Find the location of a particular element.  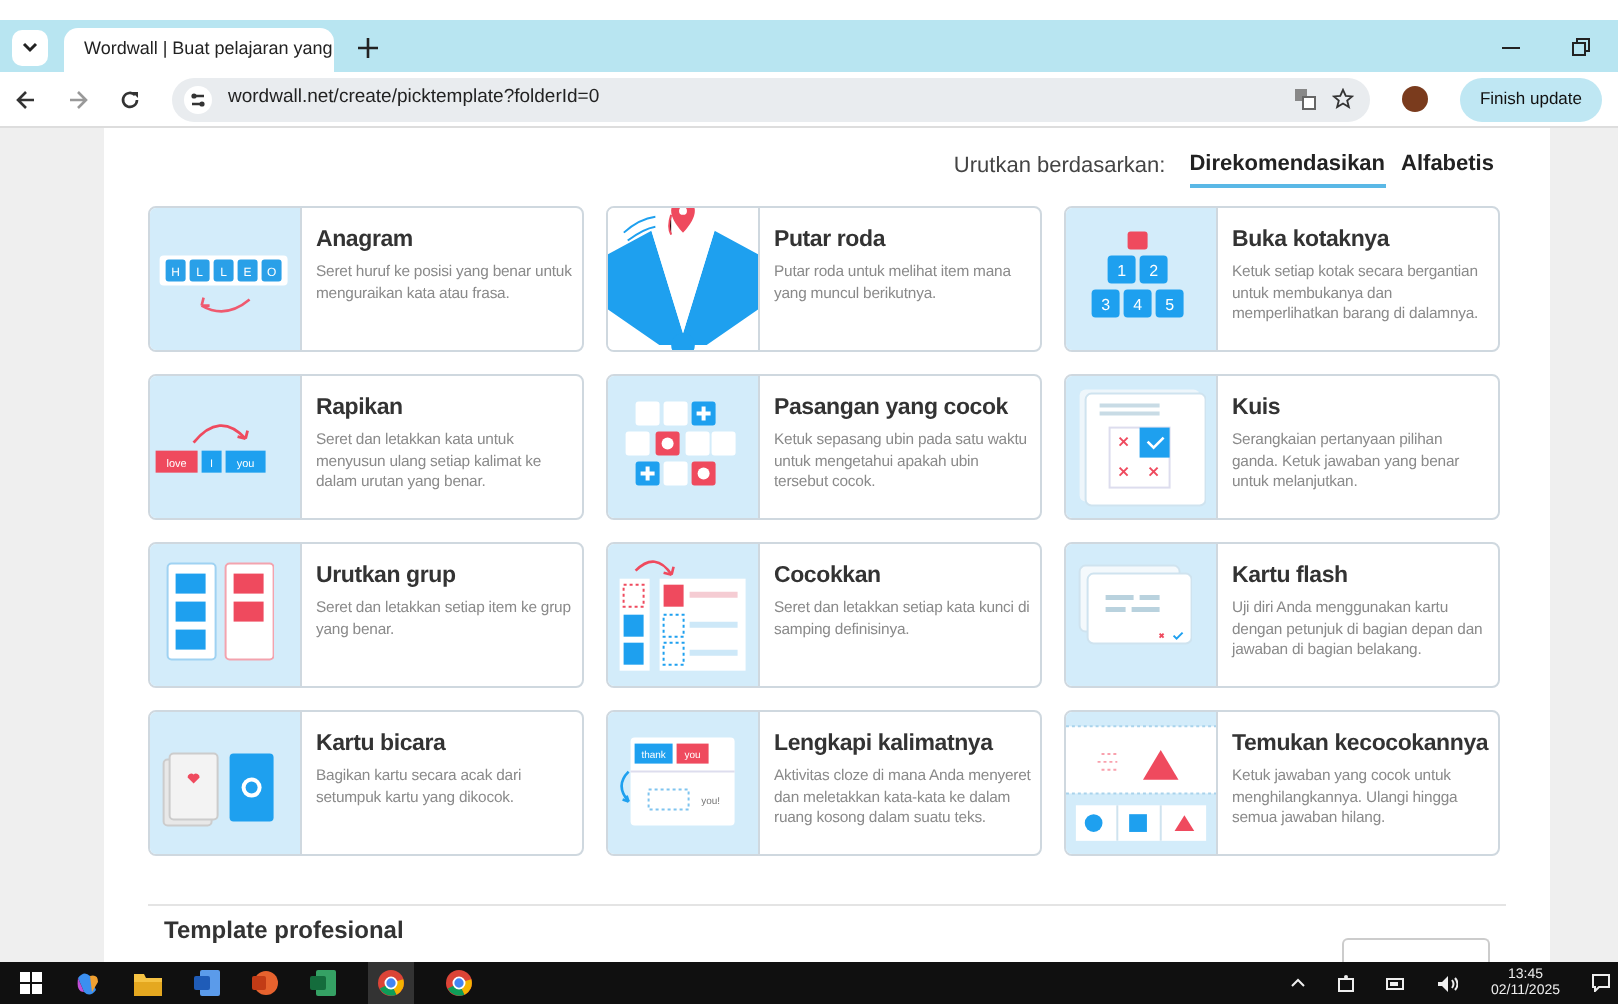

site-info-icon is located at coordinates (198, 99).